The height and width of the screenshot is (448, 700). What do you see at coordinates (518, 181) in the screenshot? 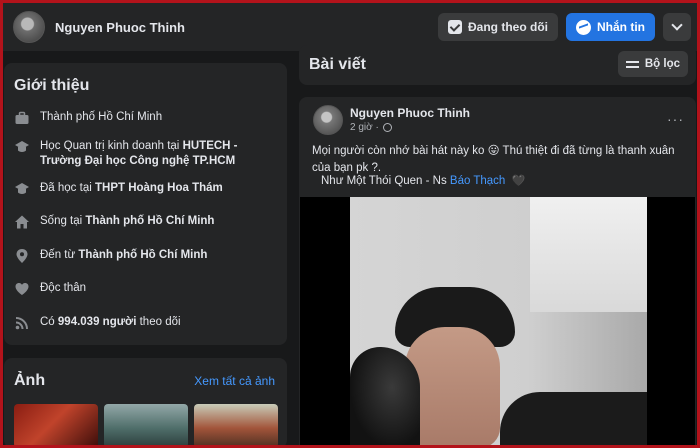
I see `black-heart-emoji: 🖤` at bounding box center [518, 181].